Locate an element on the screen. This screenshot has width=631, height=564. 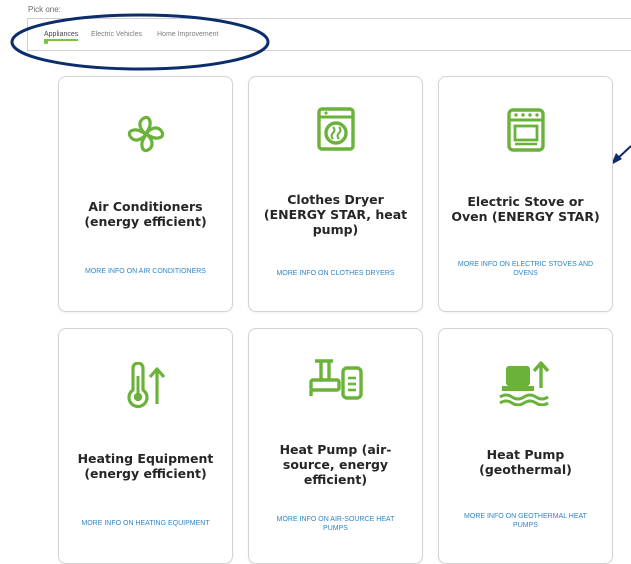
card-title: Electric Stove or Oven (ENERGY STAR) is located at coordinates (525, 209).